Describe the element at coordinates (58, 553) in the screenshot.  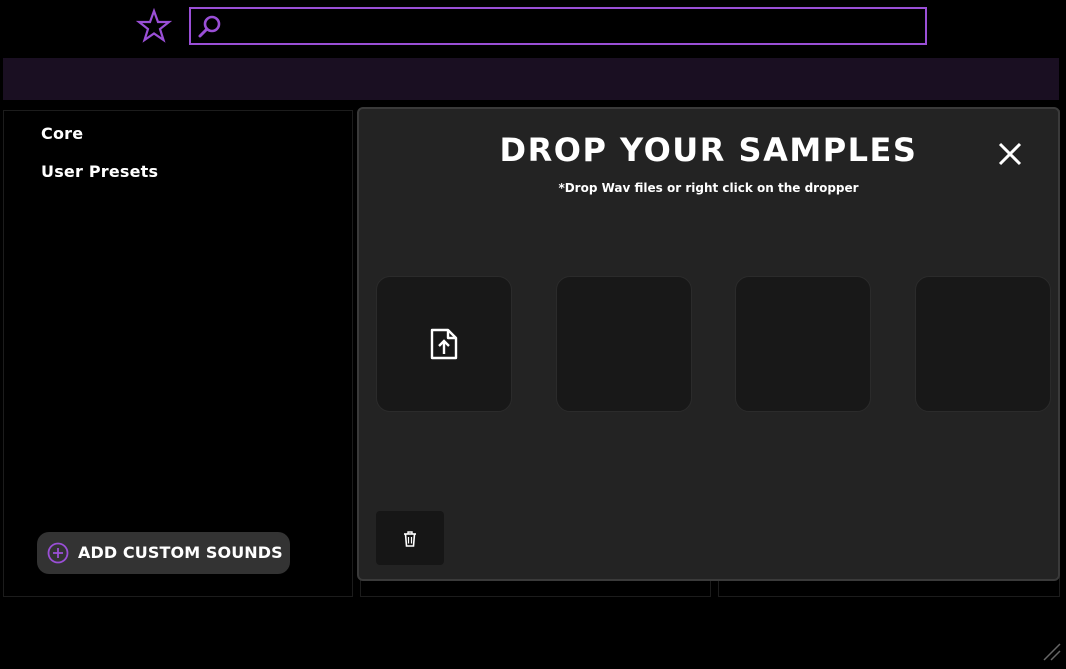
I see `plus-circle-icon` at that location.